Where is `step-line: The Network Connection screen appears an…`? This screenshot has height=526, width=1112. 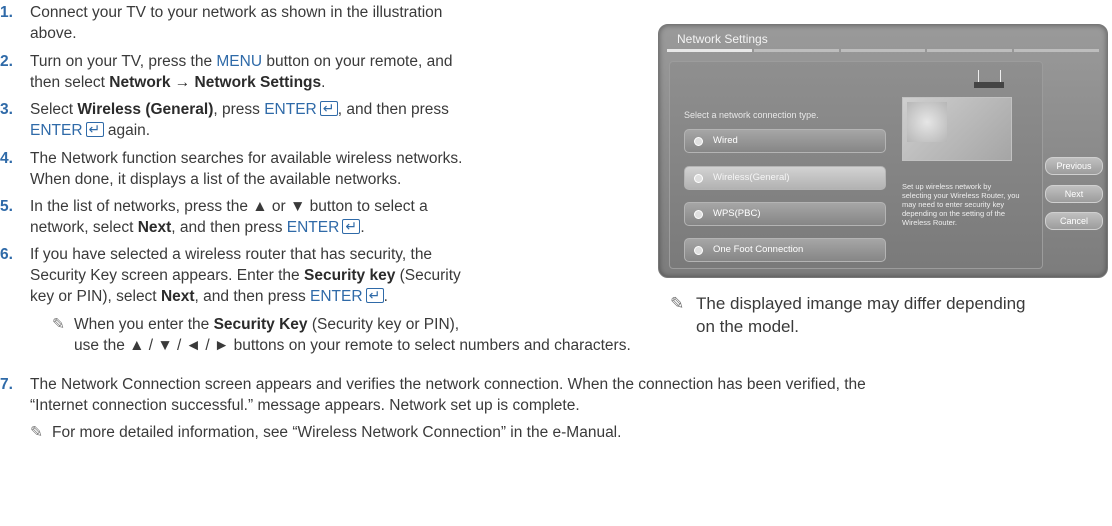 step-line: The Network Connection screen appears an… is located at coordinates (448, 384).